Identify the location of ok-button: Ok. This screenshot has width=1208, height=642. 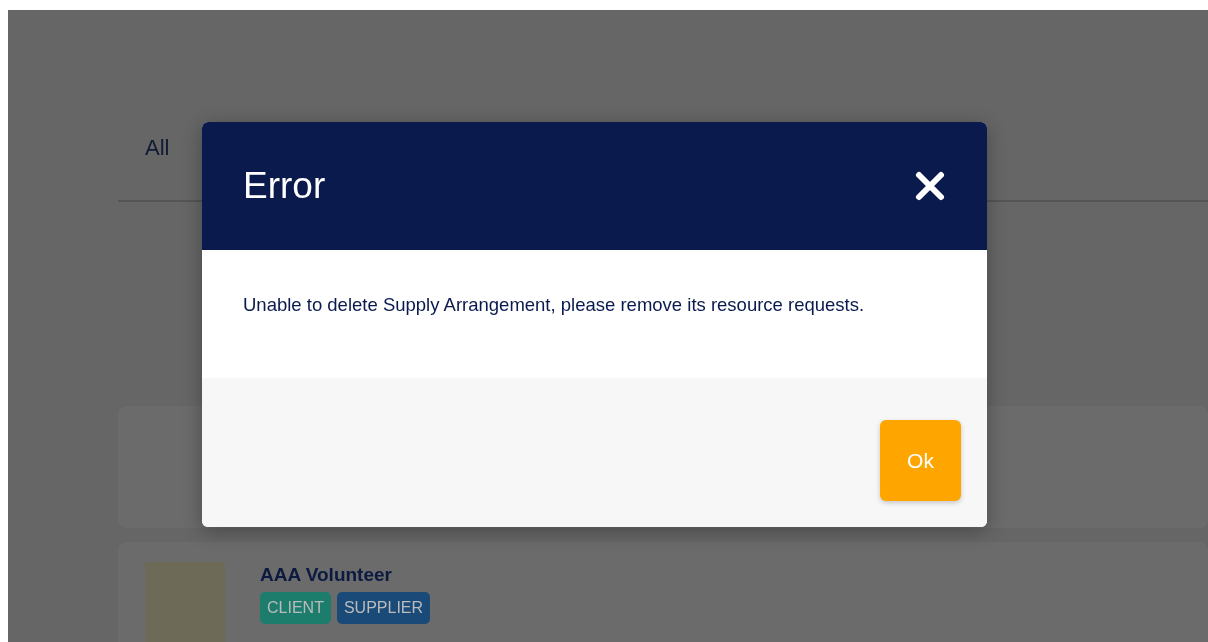
(920, 460).